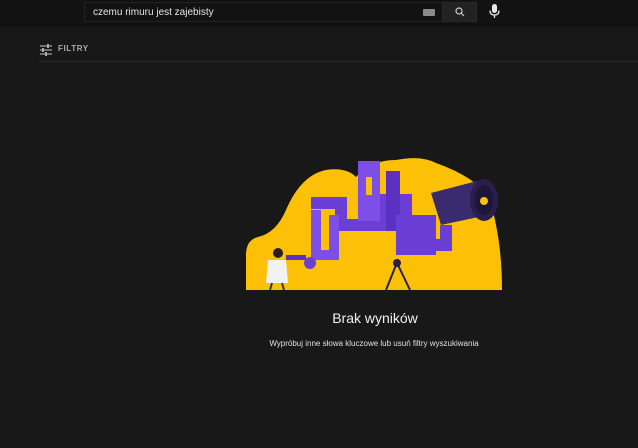 The width and height of the screenshot is (638, 448). Describe the element at coordinates (375, 318) in the screenshot. I see `empty-state-title: Brak wyników` at that location.